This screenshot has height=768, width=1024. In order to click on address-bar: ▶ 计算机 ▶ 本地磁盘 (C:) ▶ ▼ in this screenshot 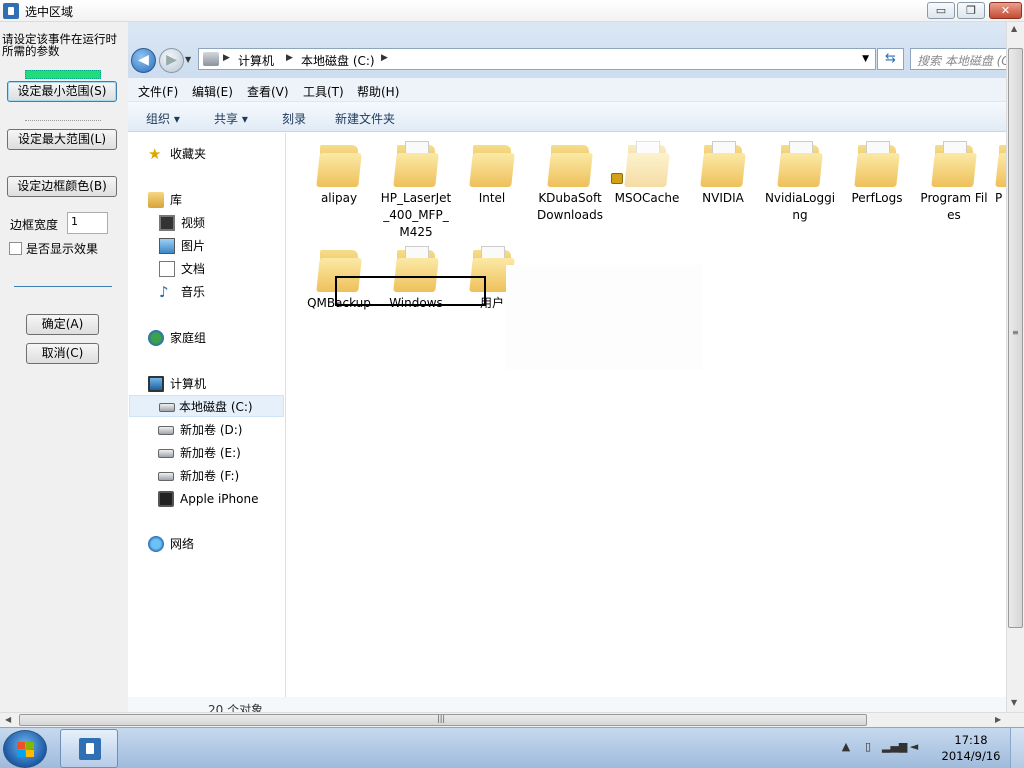, I will do `click(537, 59)`.